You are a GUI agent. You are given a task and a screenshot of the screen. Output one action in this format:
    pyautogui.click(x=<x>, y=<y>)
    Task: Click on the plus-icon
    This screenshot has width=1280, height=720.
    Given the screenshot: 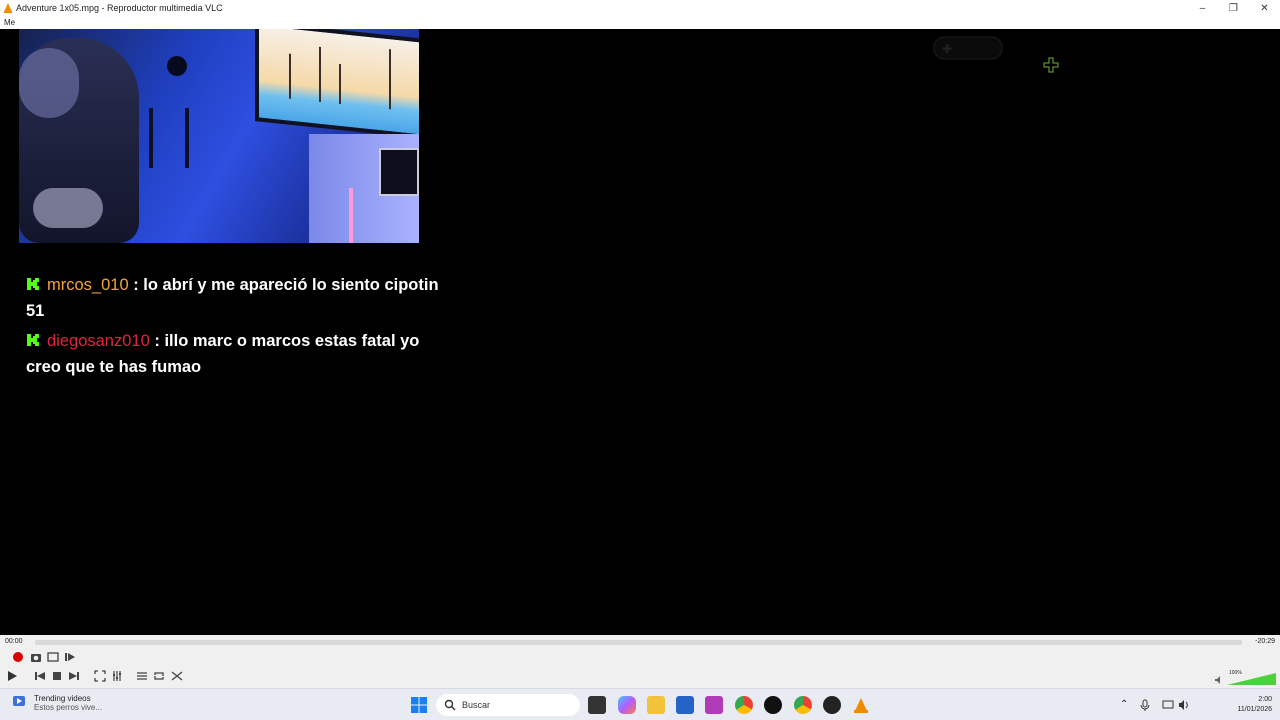 What is the action you would take?
    pyautogui.click(x=1051, y=65)
    